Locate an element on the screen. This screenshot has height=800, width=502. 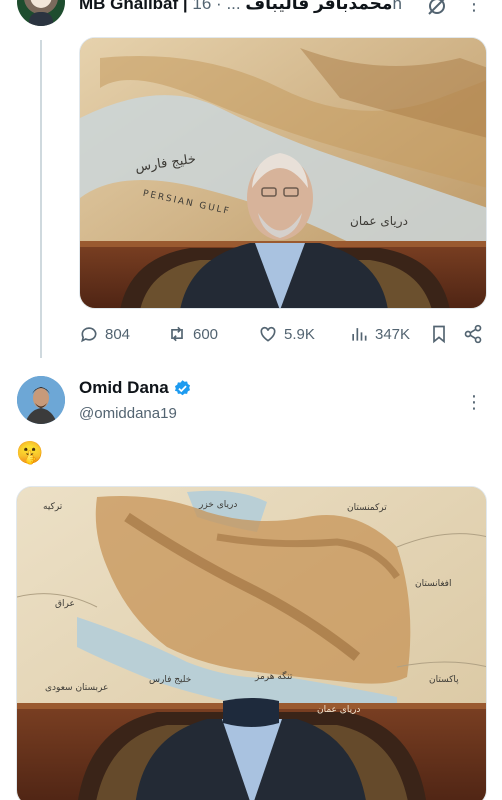
reply-count: 804 is located at coordinates (118, 334).